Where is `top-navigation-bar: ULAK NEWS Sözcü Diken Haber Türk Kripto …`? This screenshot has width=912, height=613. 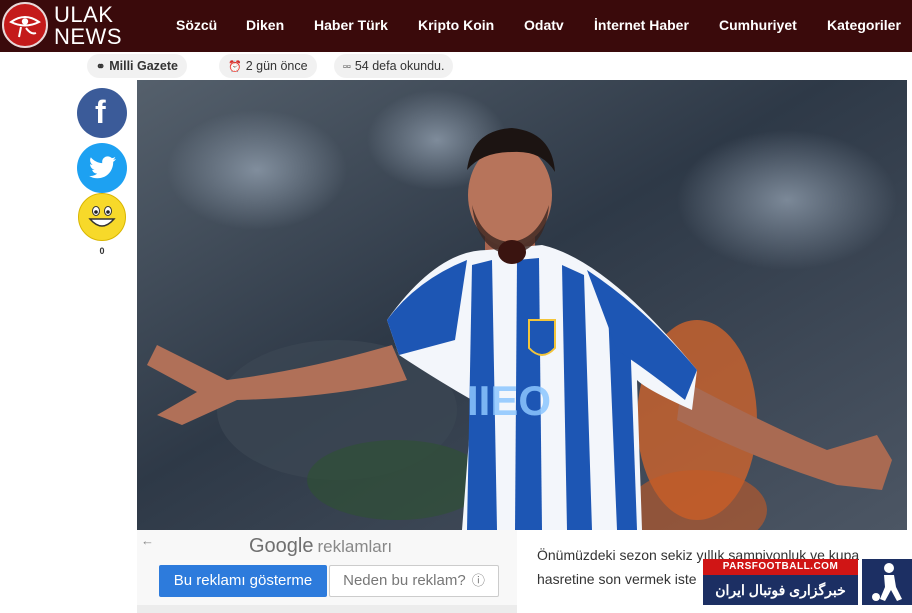
top-navigation-bar: ULAK NEWS Sözcü Diken Haber Türk Kripto … is located at coordinates (456, 26).